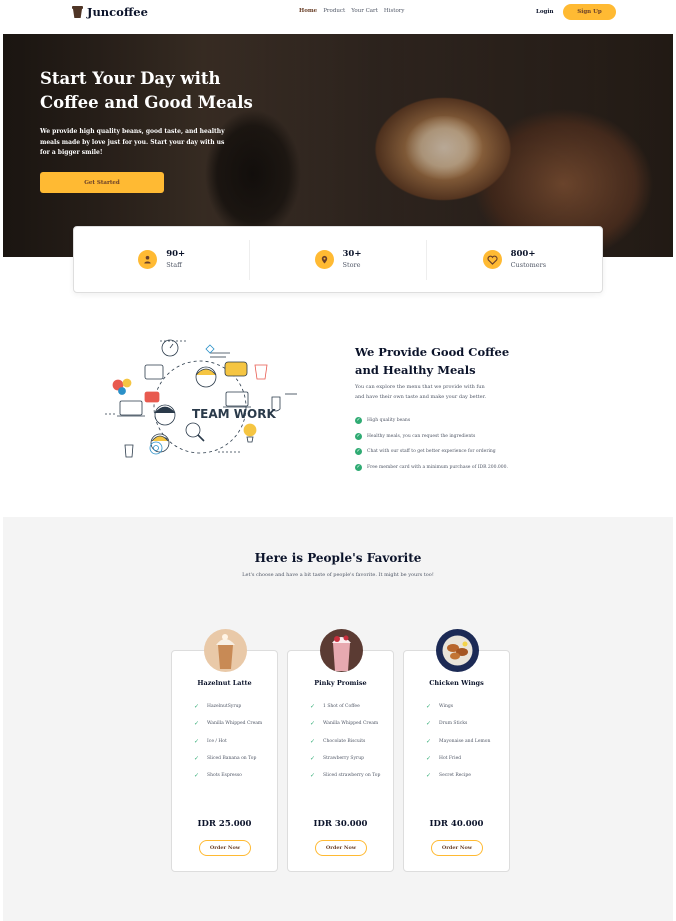 This screenshot has width=676, height=921. I want to click on pinky-promise-image, so click(341, 650).